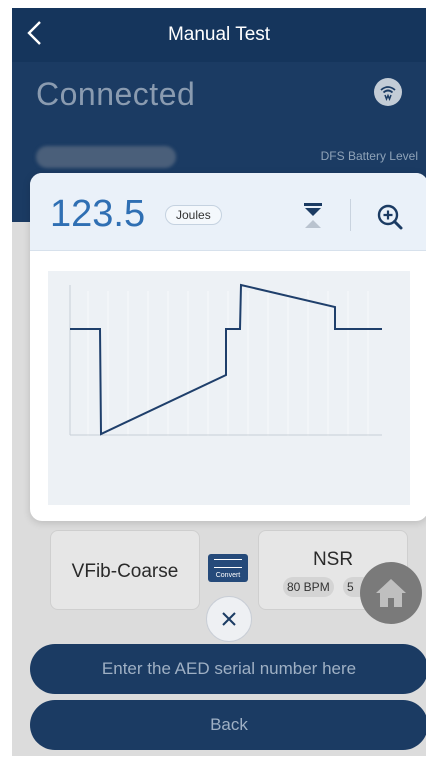 The image size is (436, 758). I want to click on sort-arrows-icon, so click(313, 216).